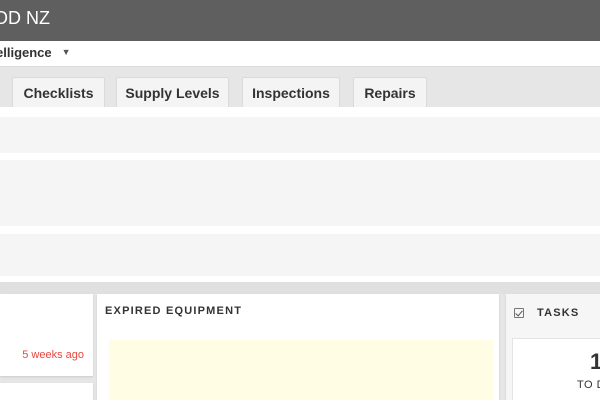  I want to click on tab-checklists: Checklists, so click(58, 92).